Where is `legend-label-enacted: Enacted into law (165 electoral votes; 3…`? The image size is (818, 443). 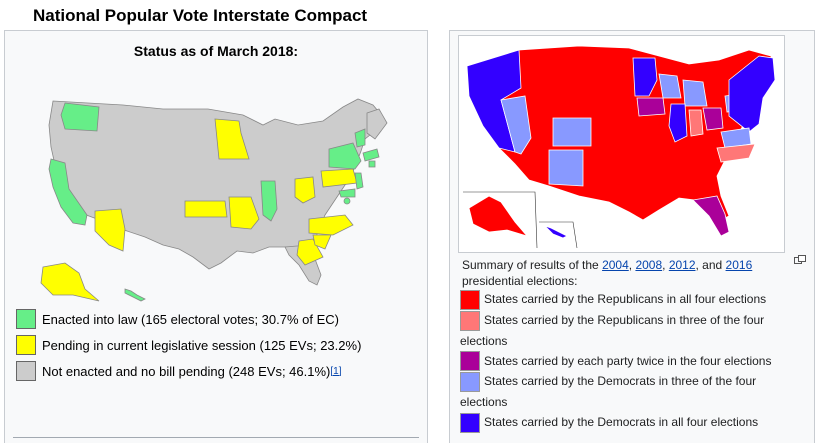
legend-label-enacted: Enacted into law (165 electoral votes; 3… is located at coordinates (190, 319).